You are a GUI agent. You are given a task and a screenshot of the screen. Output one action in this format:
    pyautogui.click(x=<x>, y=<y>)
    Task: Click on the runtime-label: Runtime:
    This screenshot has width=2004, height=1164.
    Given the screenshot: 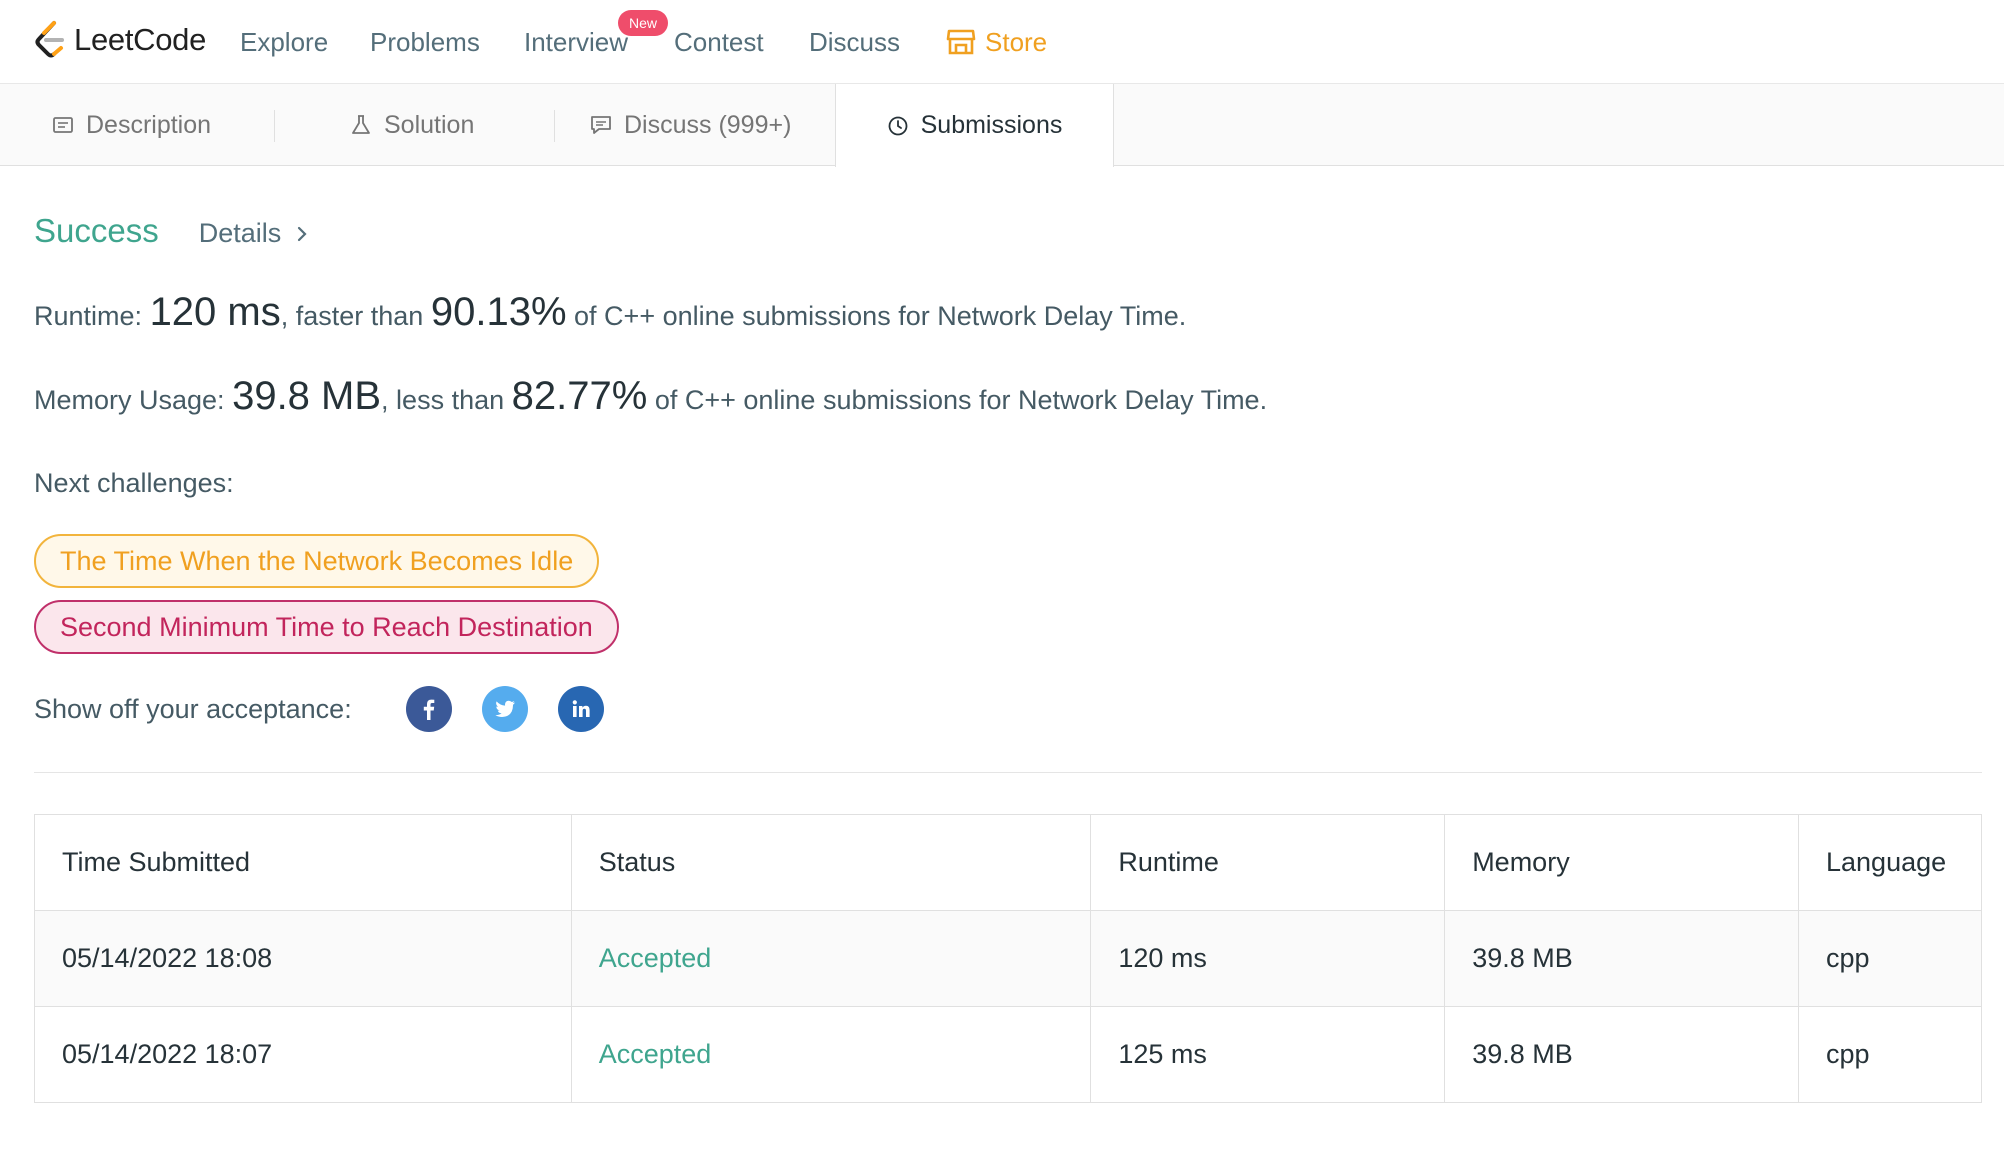 What is the action you would take?
    pyautogui.click(x=88, y=316)
    